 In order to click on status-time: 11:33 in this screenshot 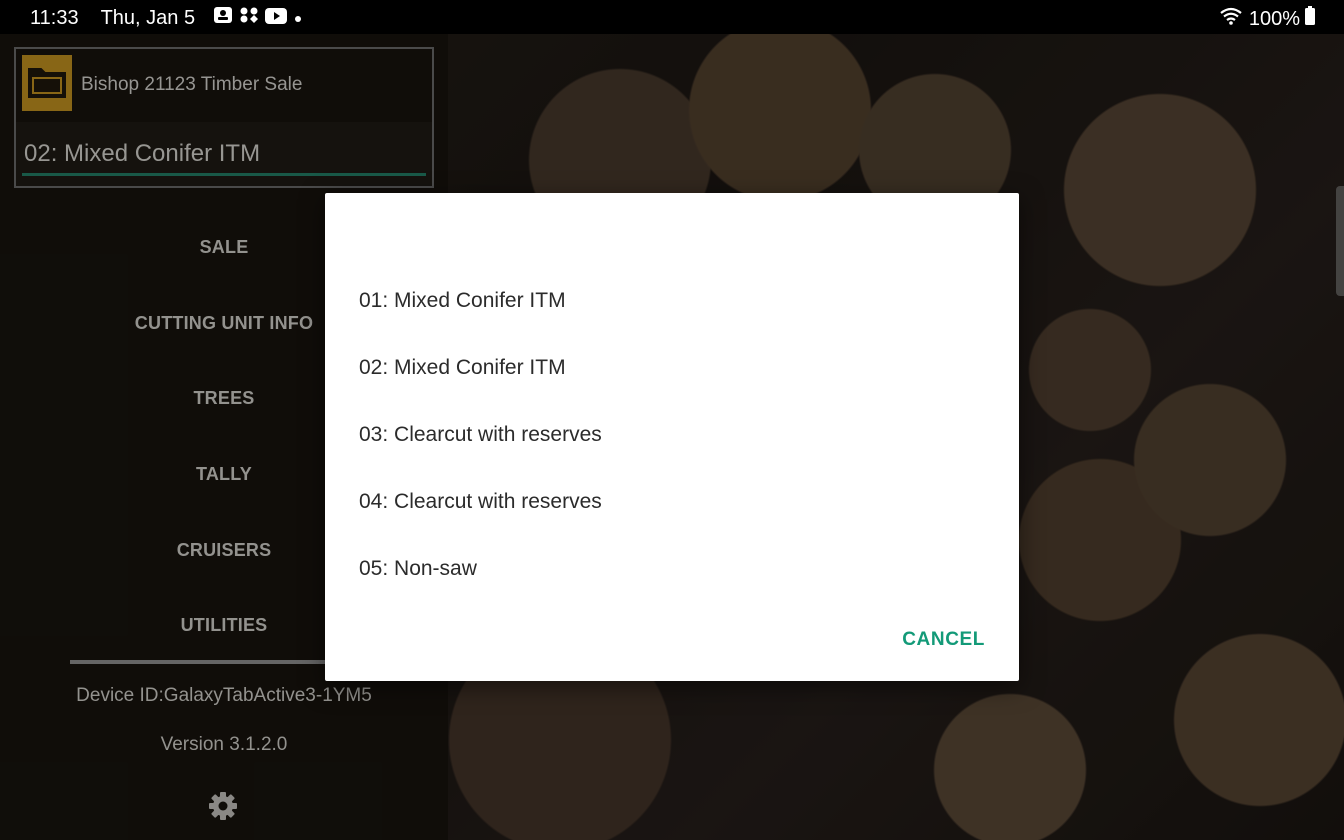, I will do `click(54, 17)`.